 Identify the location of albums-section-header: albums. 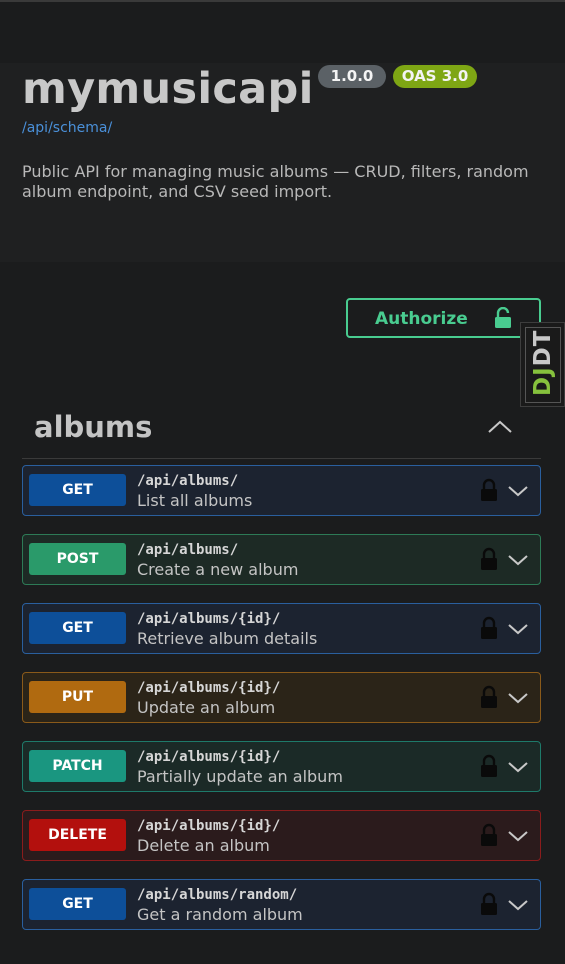
(281, 429).